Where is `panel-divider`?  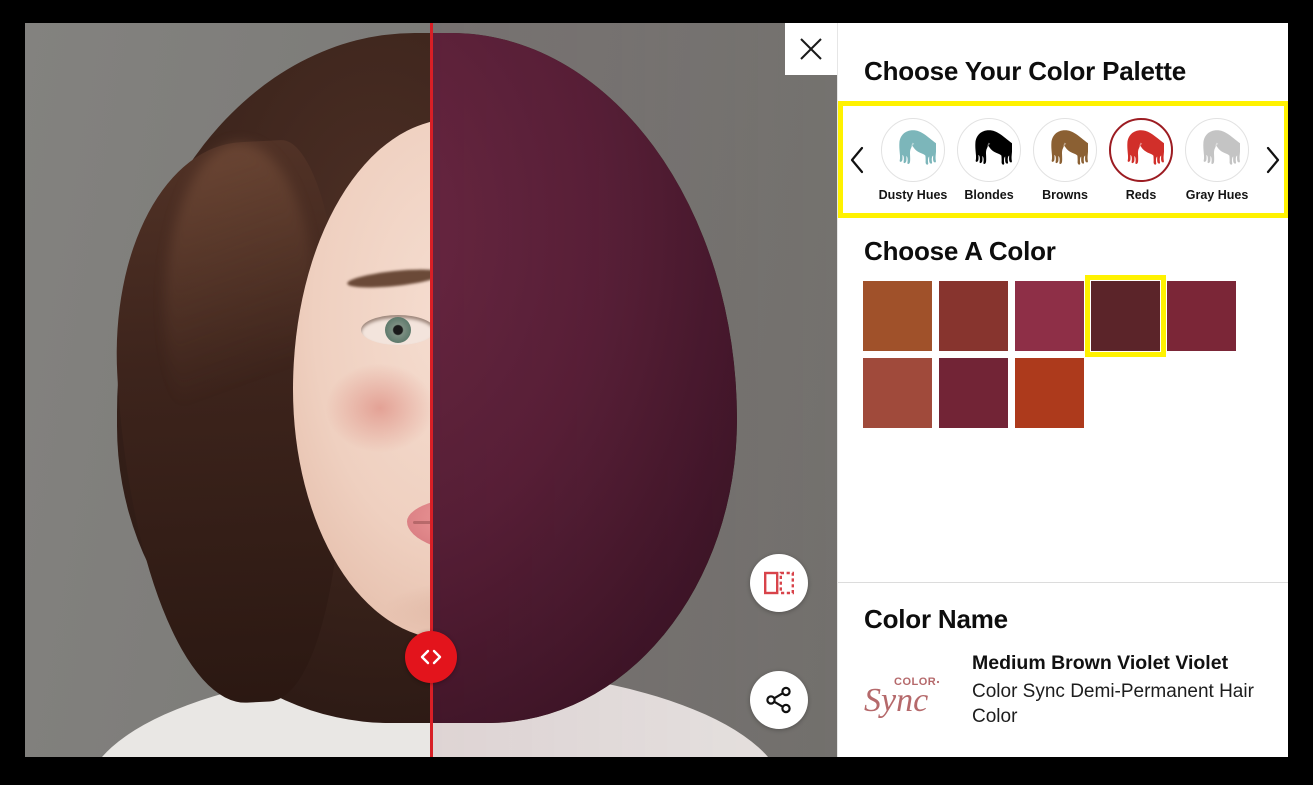
panel-divider is located at coordinates (1063, 582).